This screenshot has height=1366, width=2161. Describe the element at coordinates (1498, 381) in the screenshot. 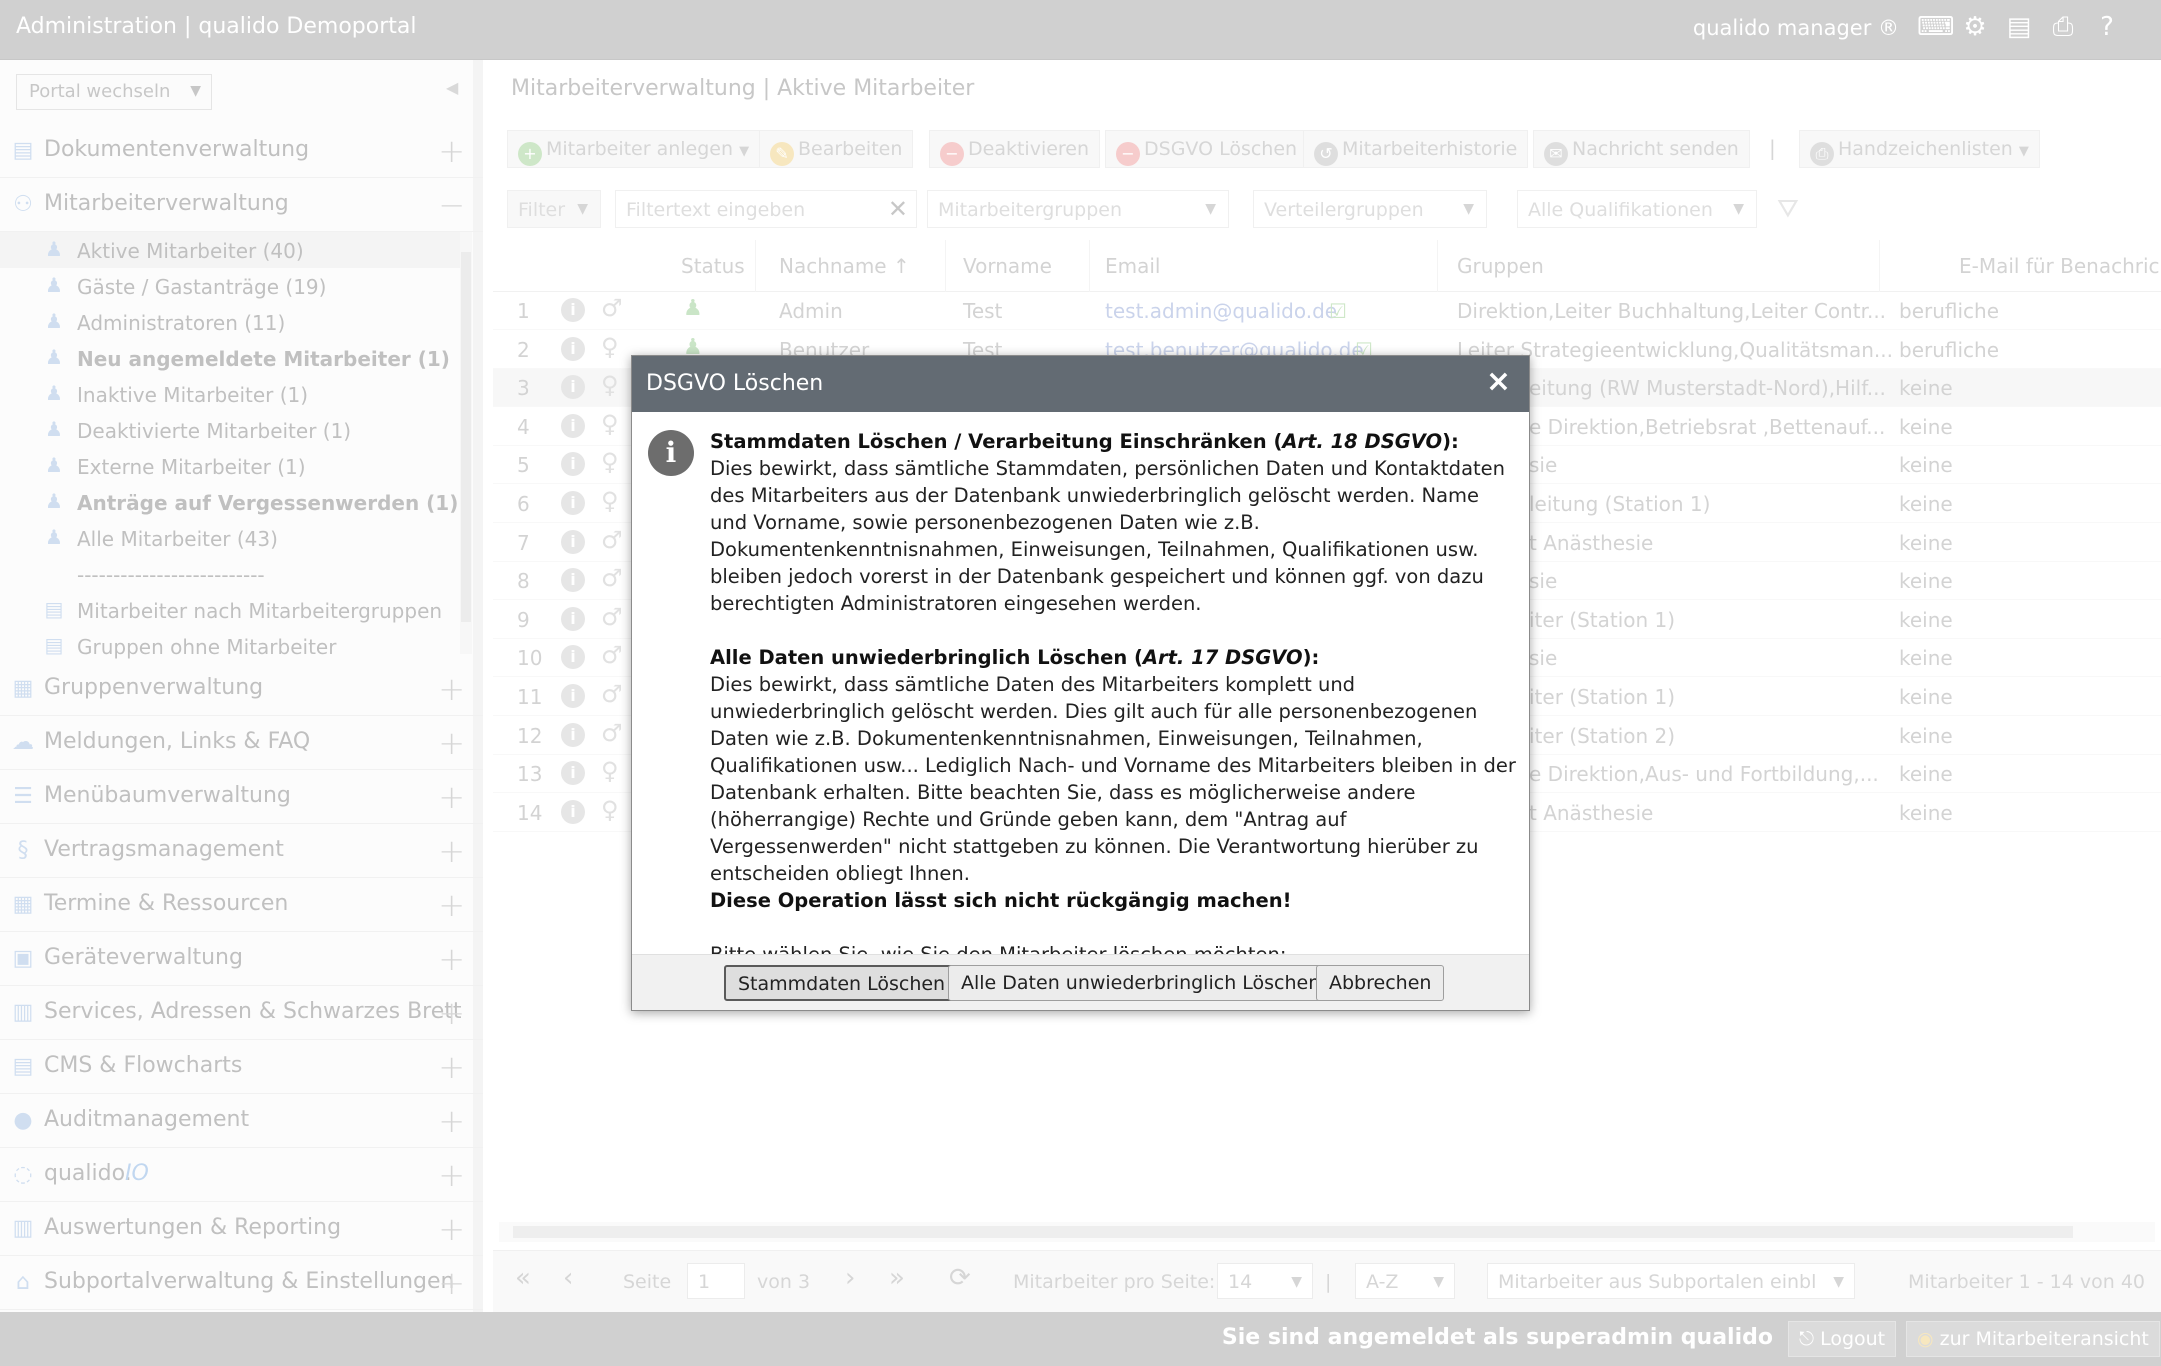

I see `close-icon: ×` at that location.